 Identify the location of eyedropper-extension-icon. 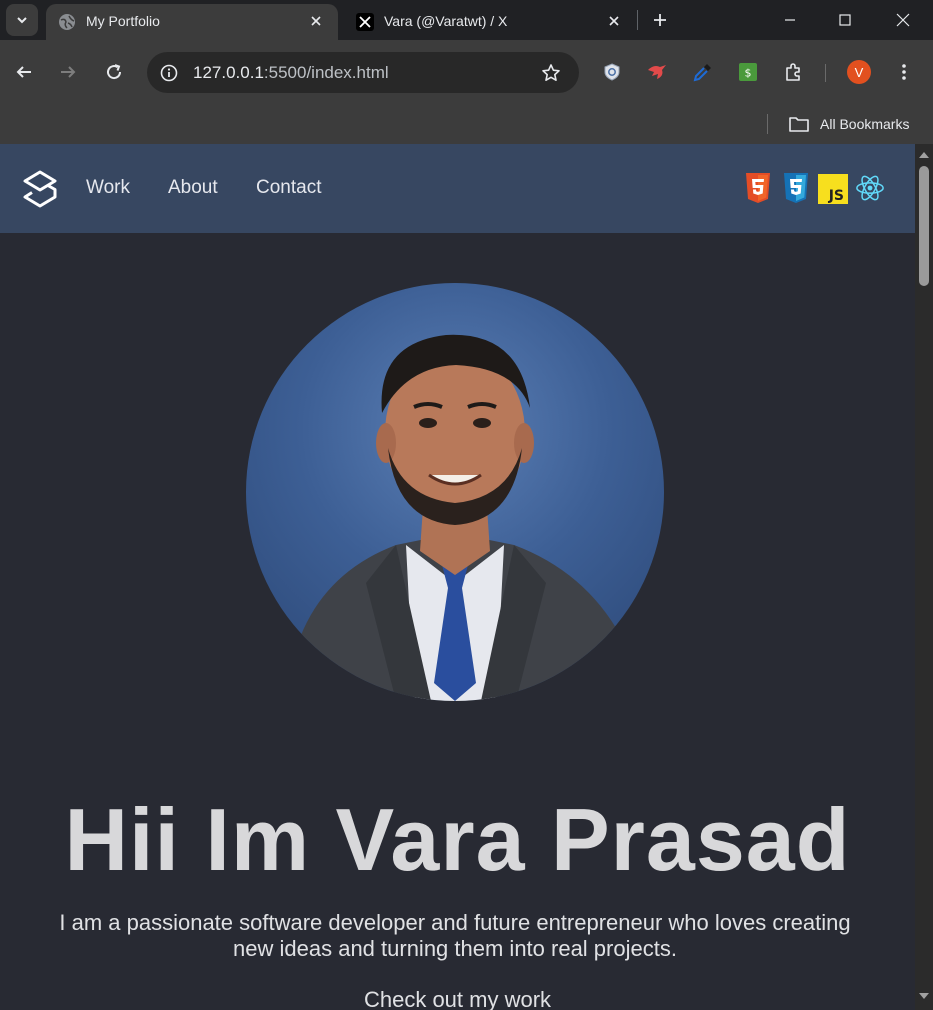
(703, 72).